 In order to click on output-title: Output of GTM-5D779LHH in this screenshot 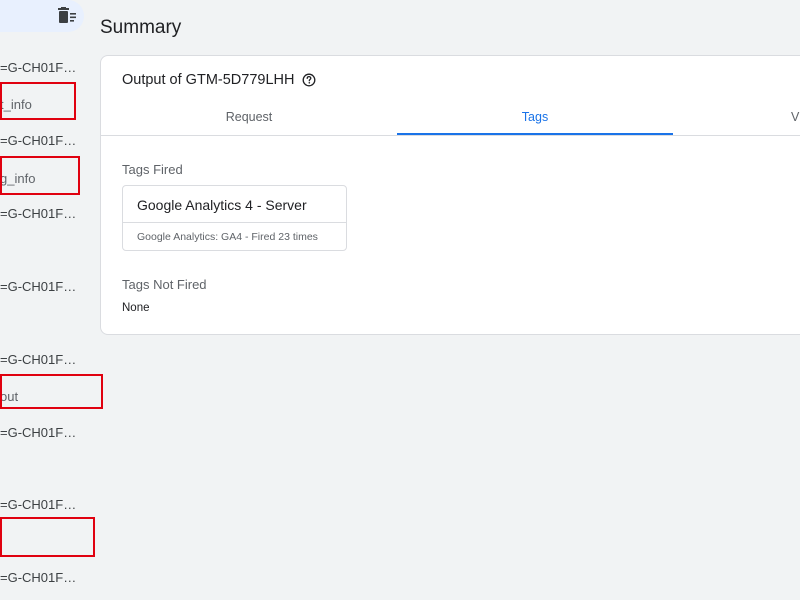, I will do `click(208, 80)`.